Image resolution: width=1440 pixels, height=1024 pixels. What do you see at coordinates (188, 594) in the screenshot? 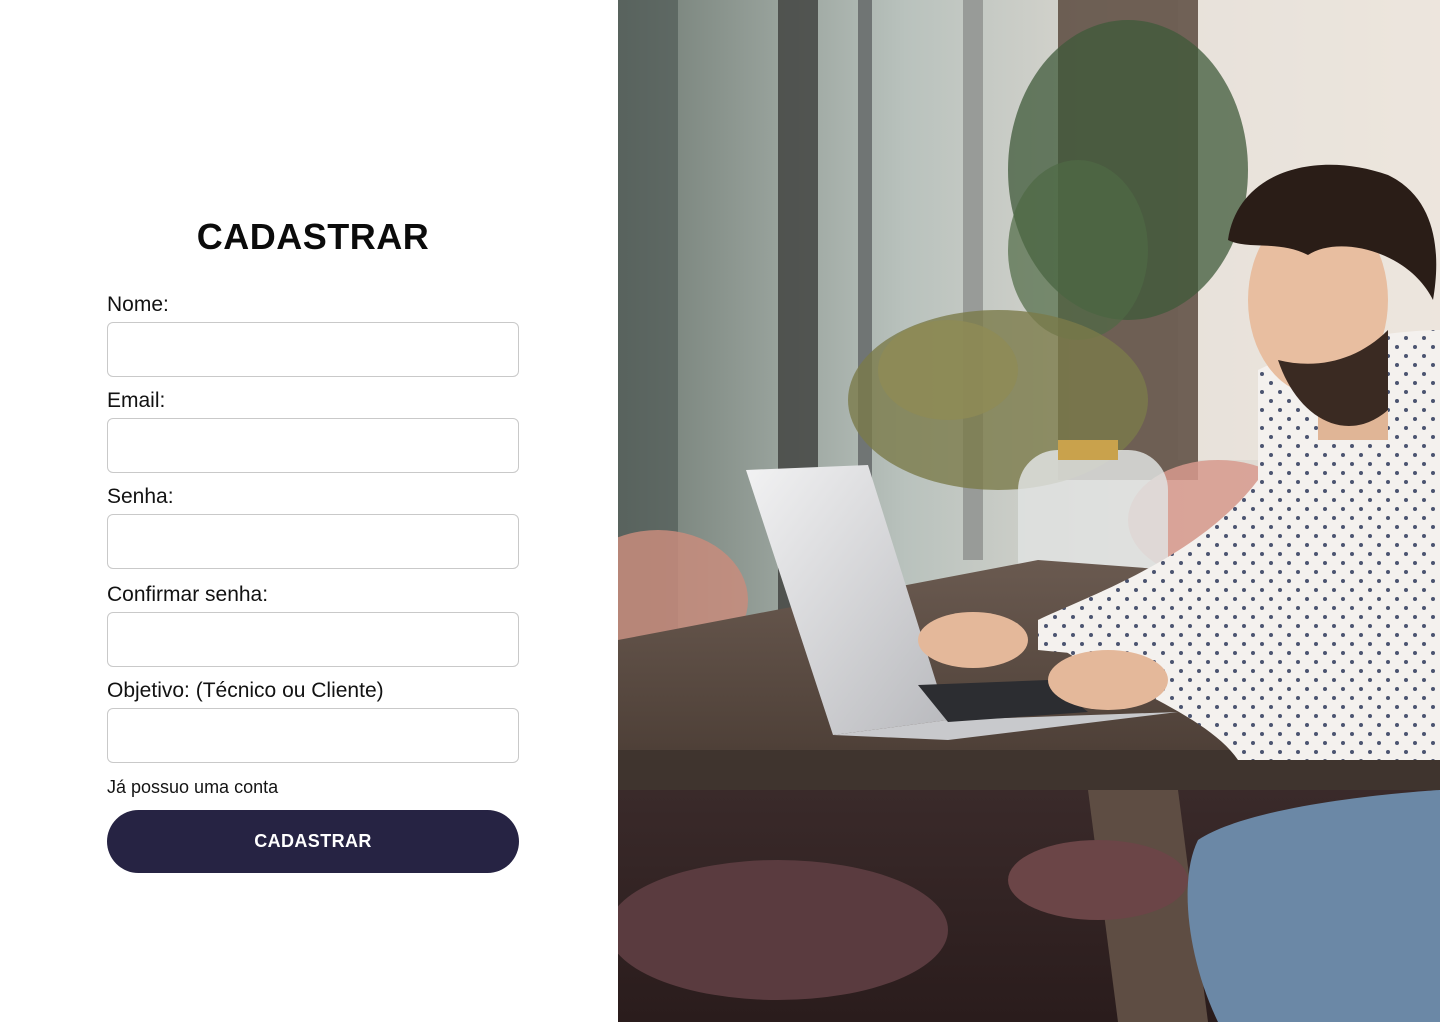
I see `confirm-password-label: Confirmar senha:` at bounding box center [188, 594].